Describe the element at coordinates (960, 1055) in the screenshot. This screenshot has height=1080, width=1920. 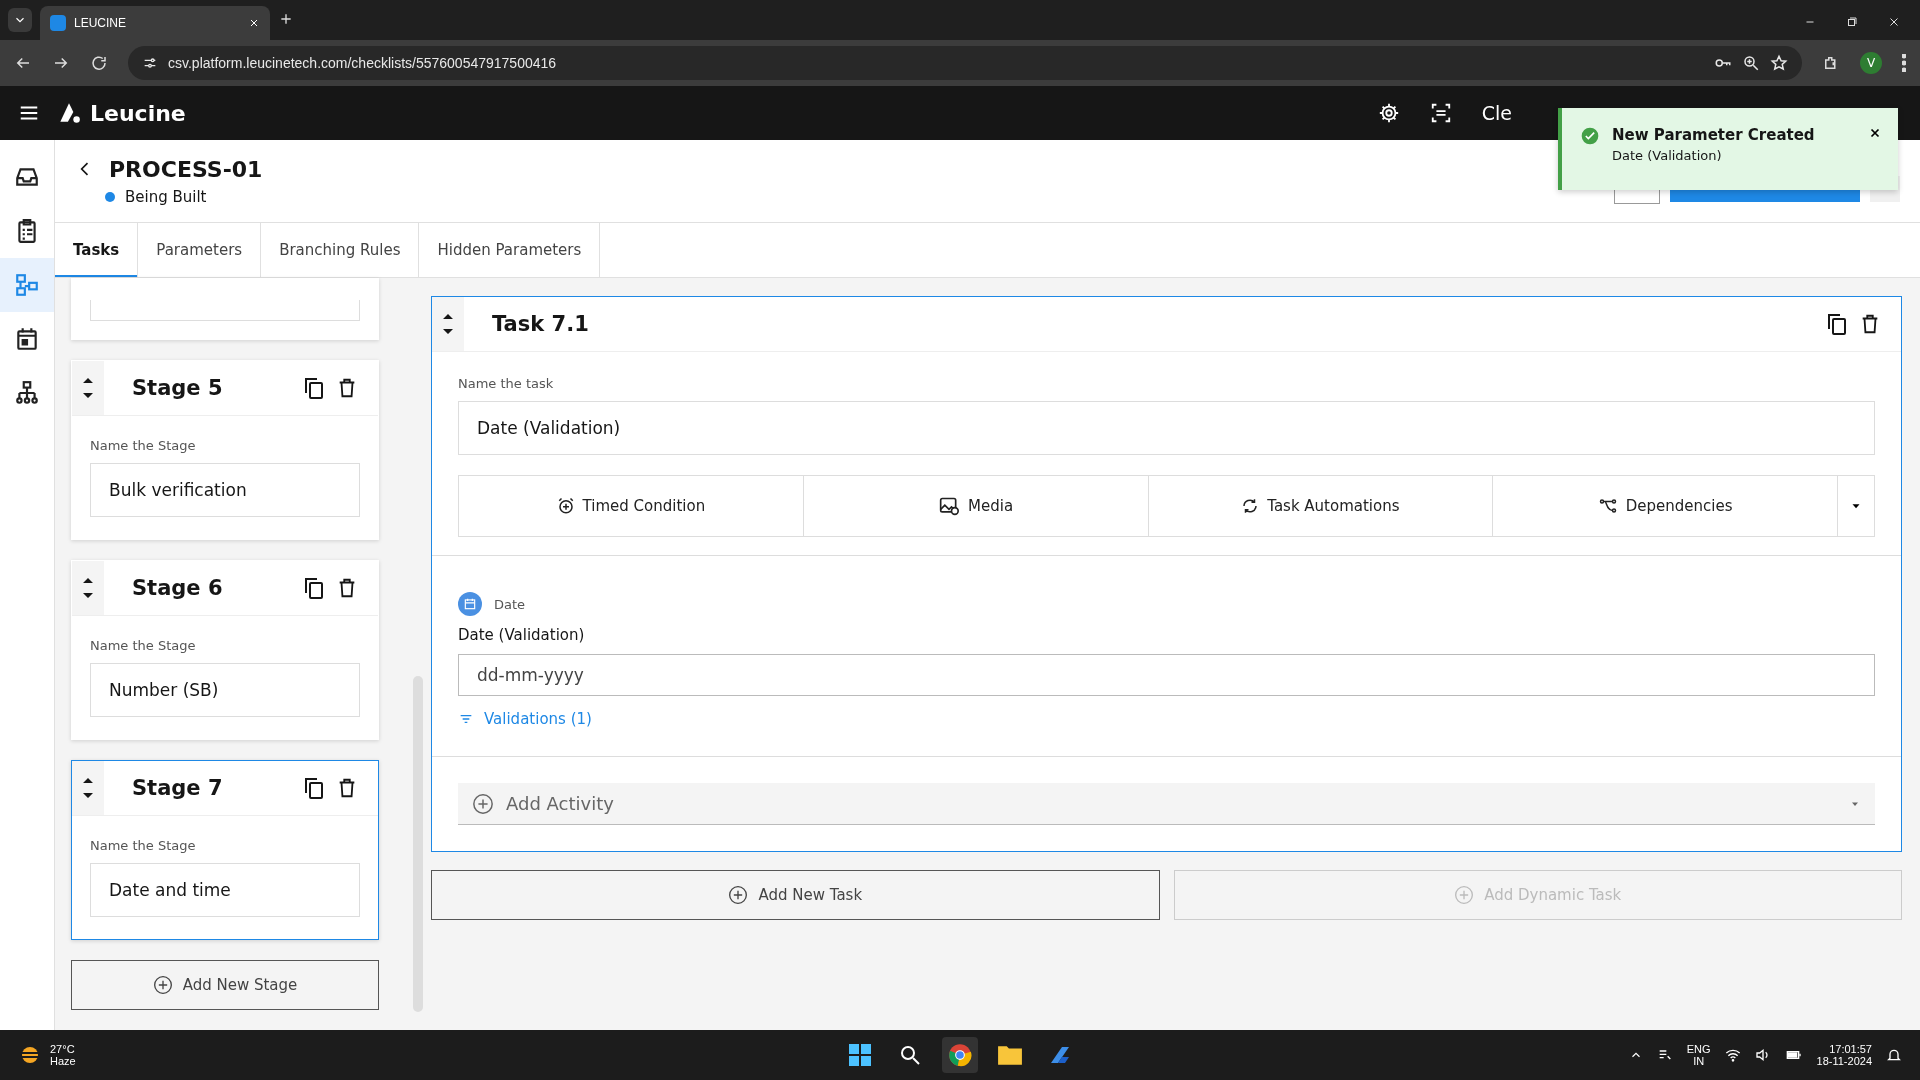
I see `browser-icon` at that location.